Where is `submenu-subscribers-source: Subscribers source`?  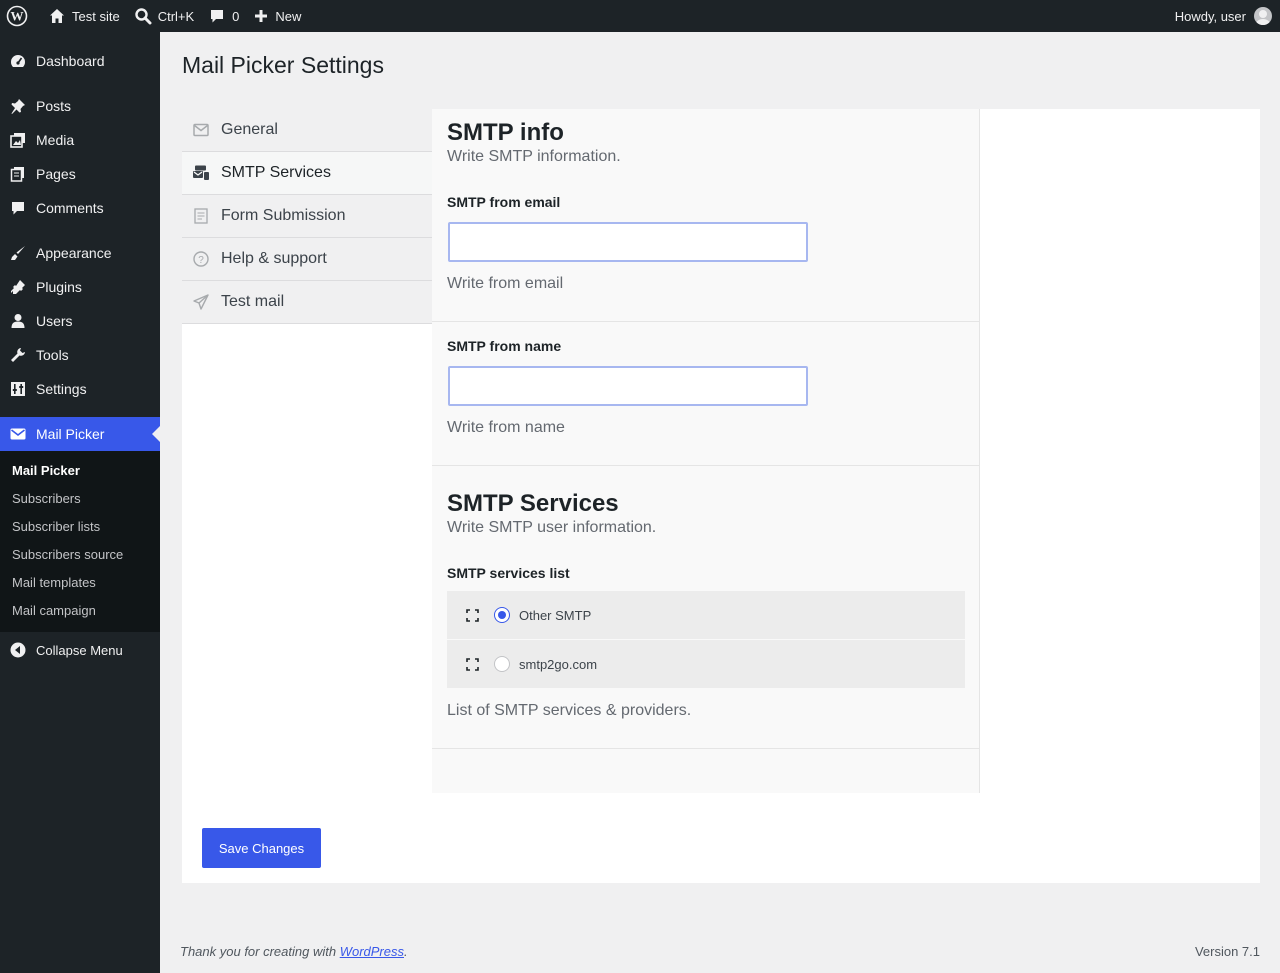
submenu-subscribers-source: Subscribers source is located at coordinates (80, 555).